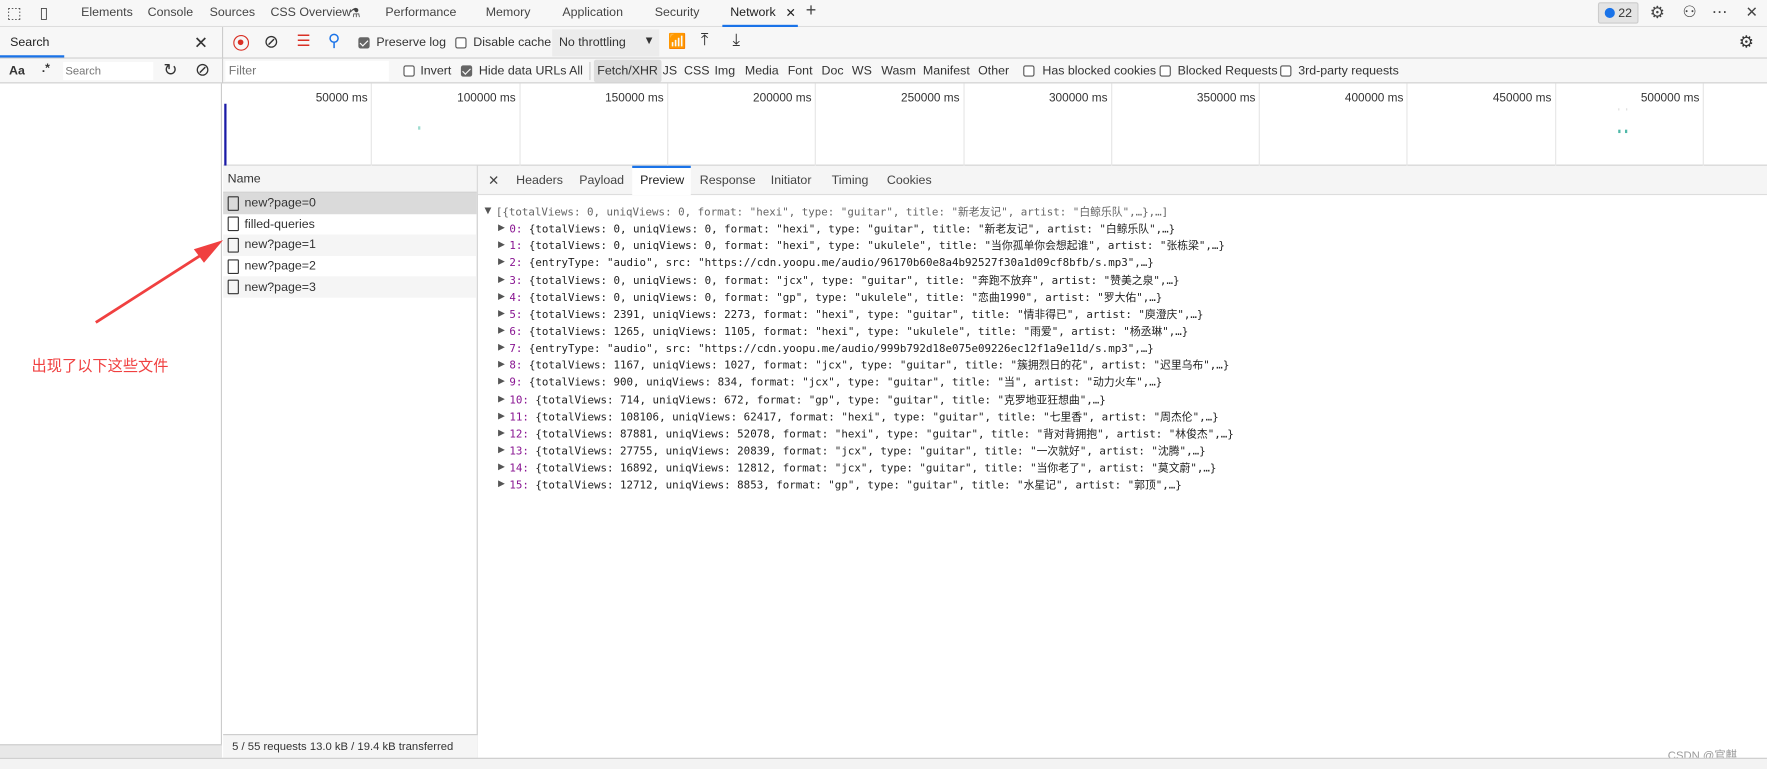 The image size is (1767, 769). What do you see at coordinates (704, 39) in the screenshot?
I see `import-har-icon: ⤒` at bounding box center [704, 39].